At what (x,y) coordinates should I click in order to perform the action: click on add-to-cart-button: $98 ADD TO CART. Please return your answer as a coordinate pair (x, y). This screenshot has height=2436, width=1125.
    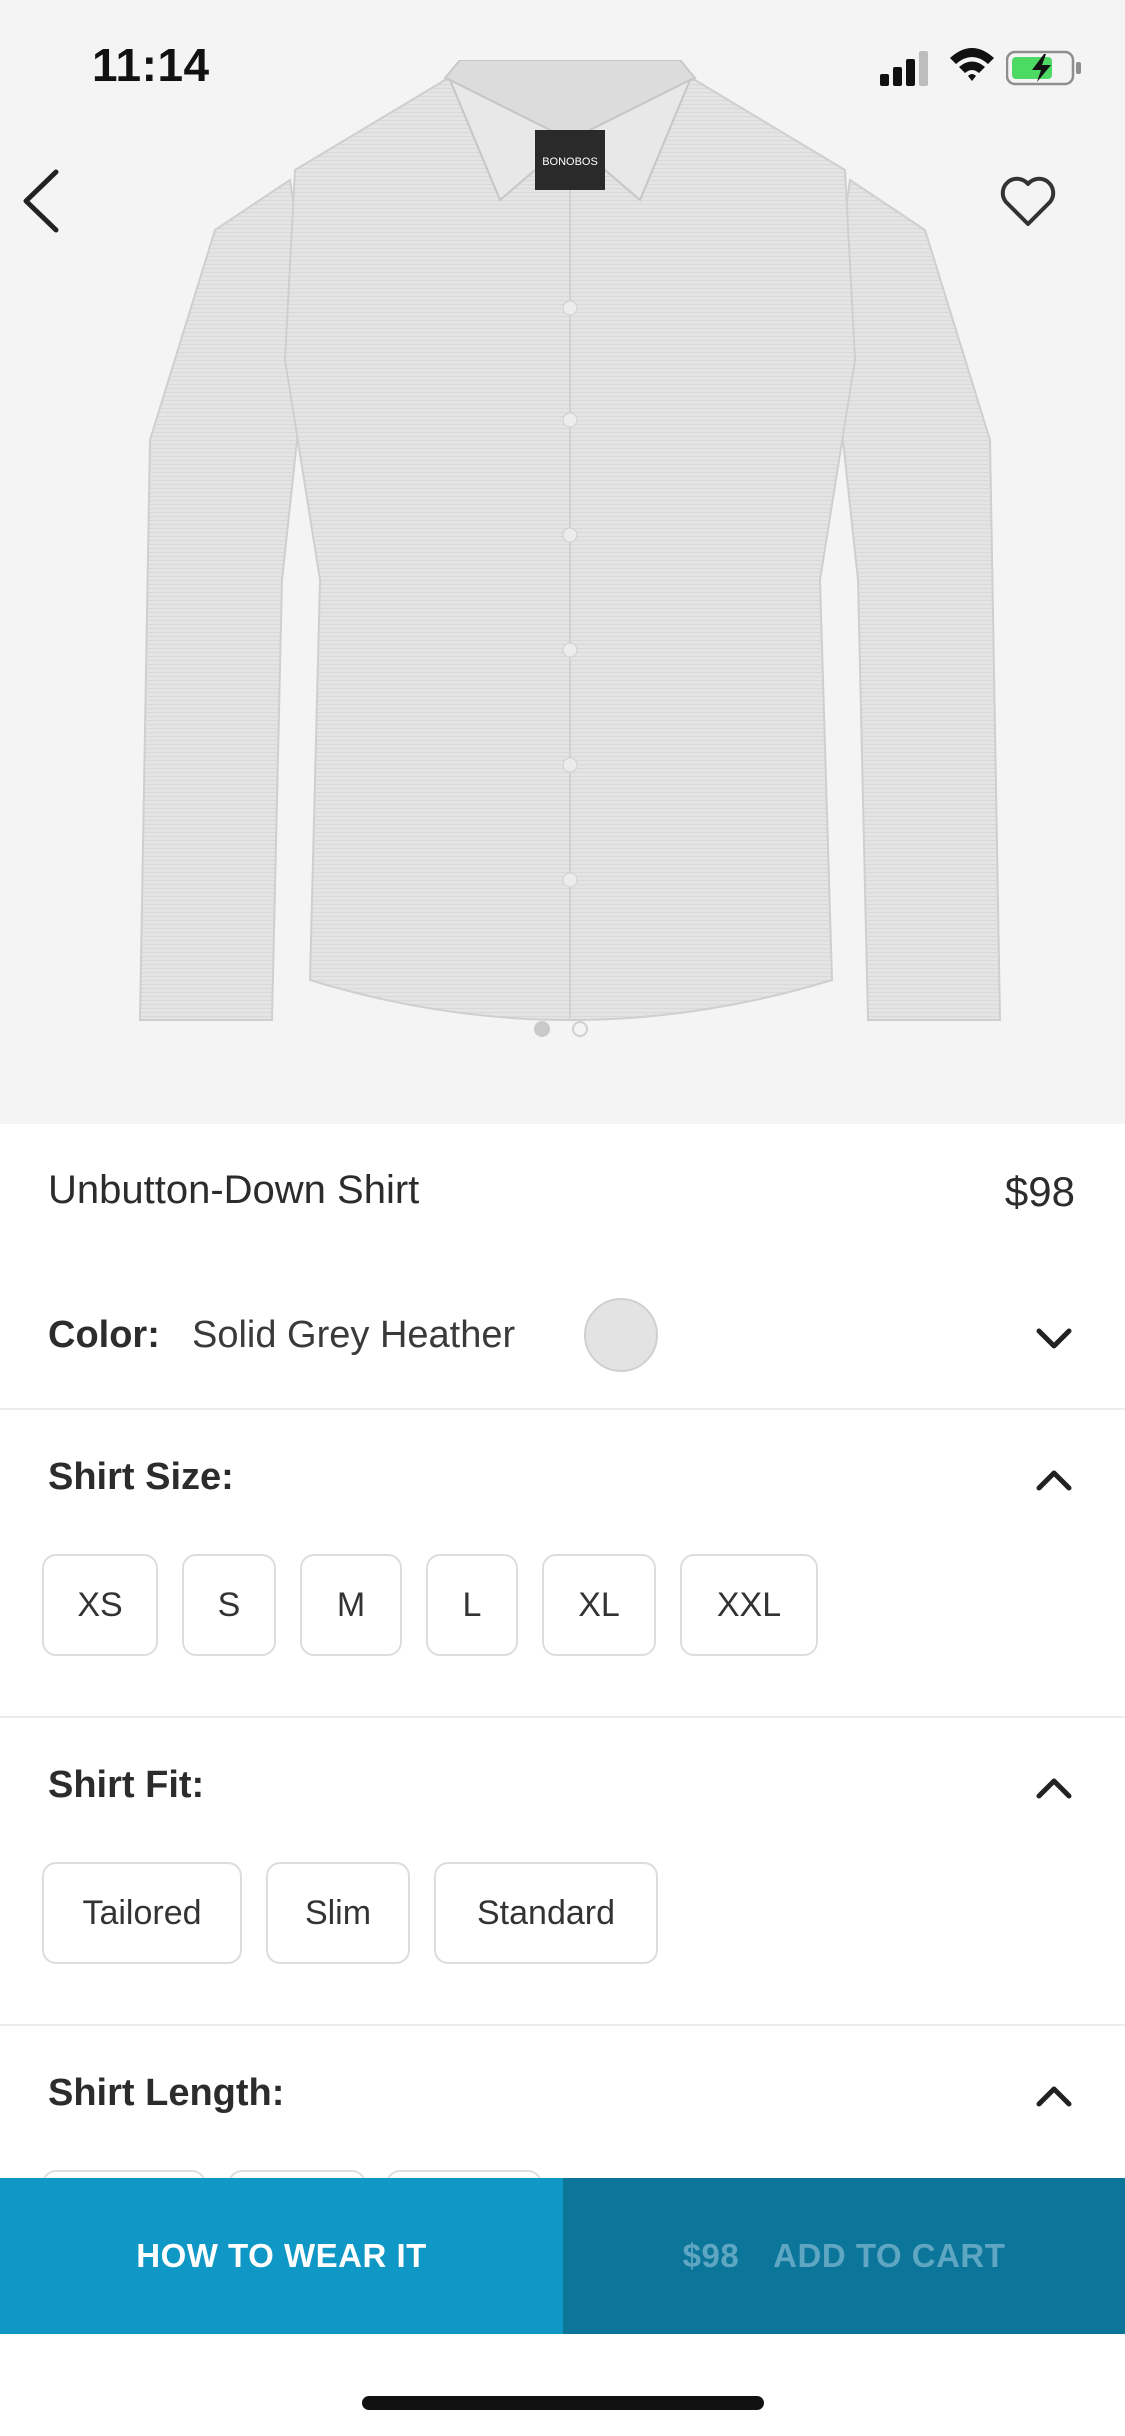
    Looking at the image, I should click on (844, 2256).